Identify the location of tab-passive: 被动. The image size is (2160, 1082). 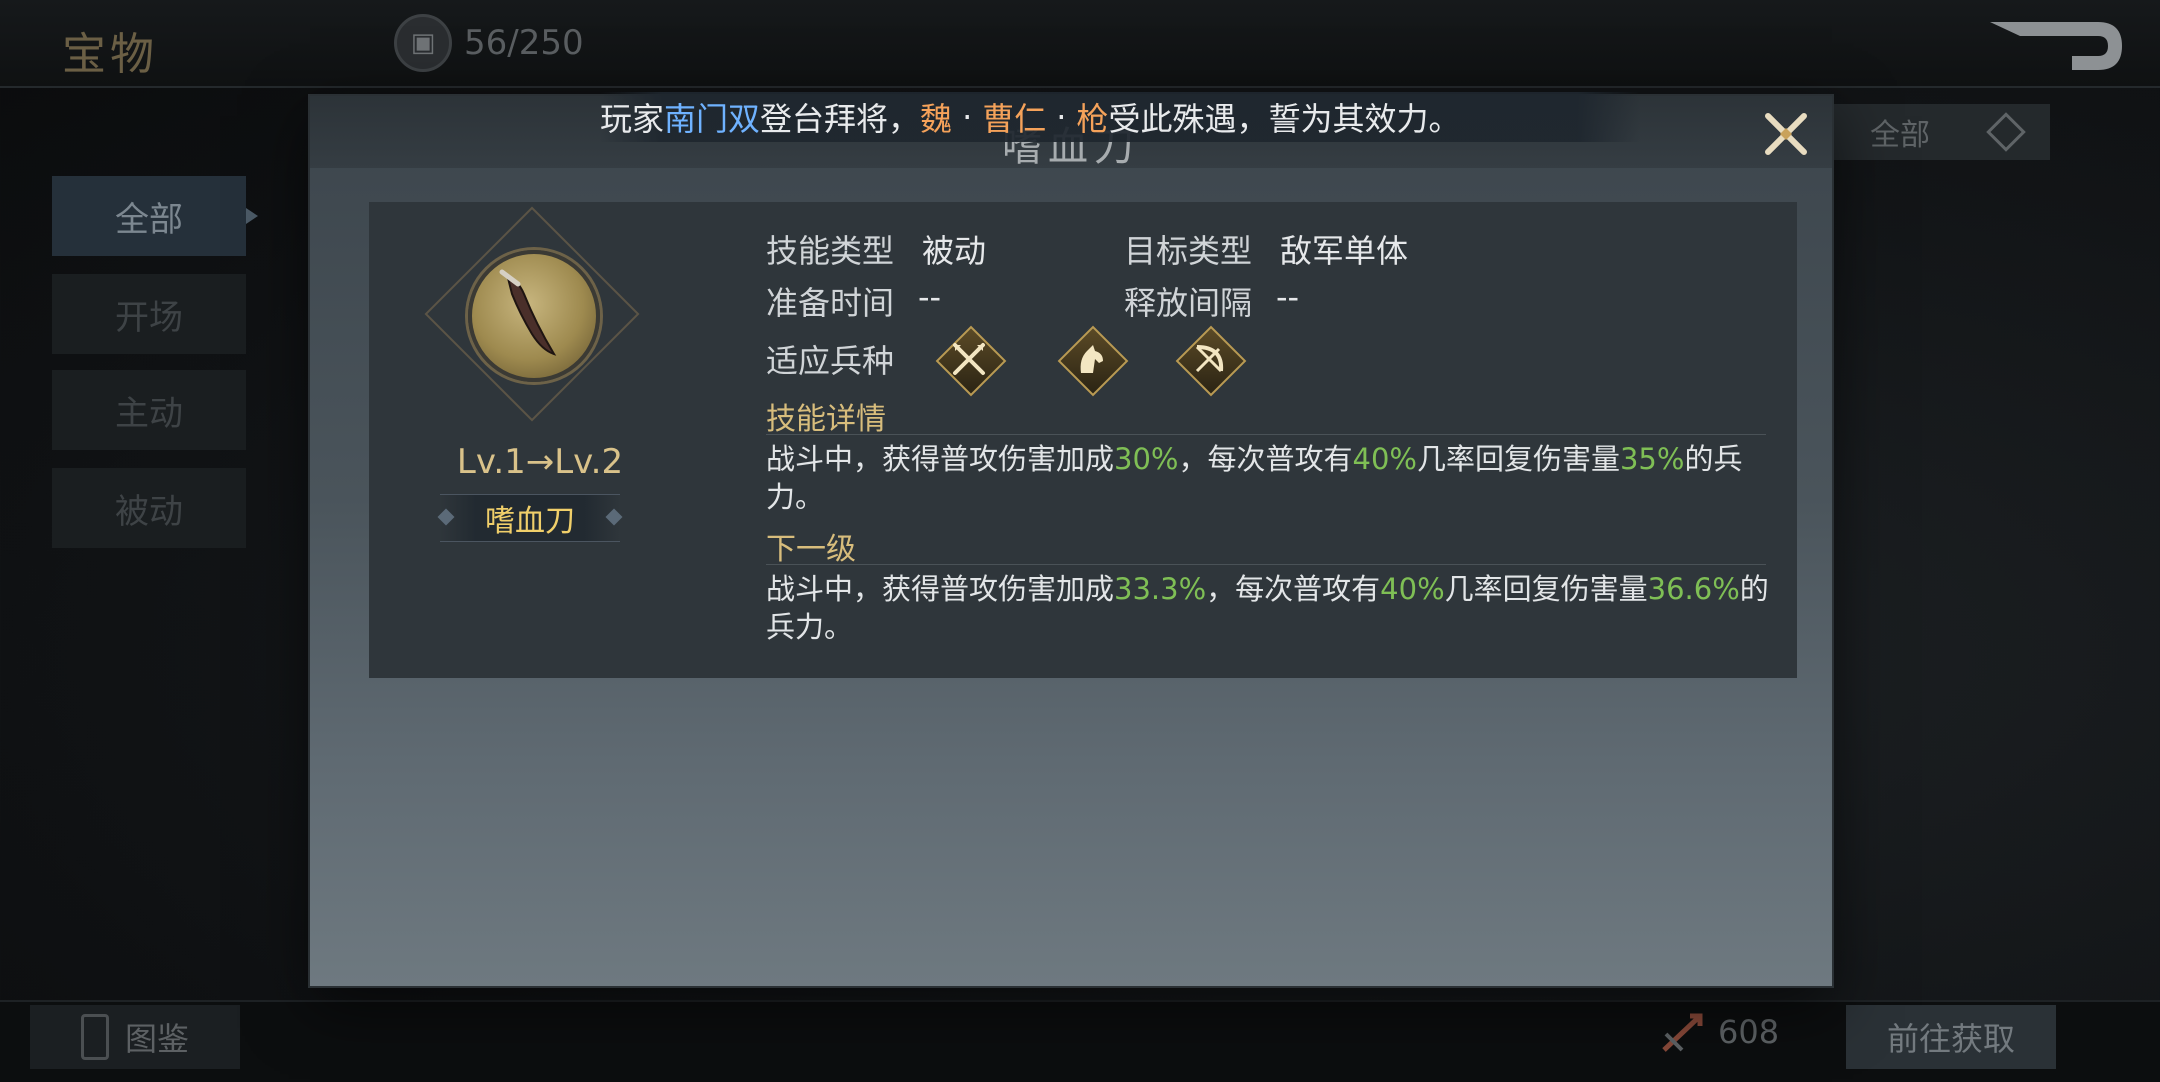
(149, 508).